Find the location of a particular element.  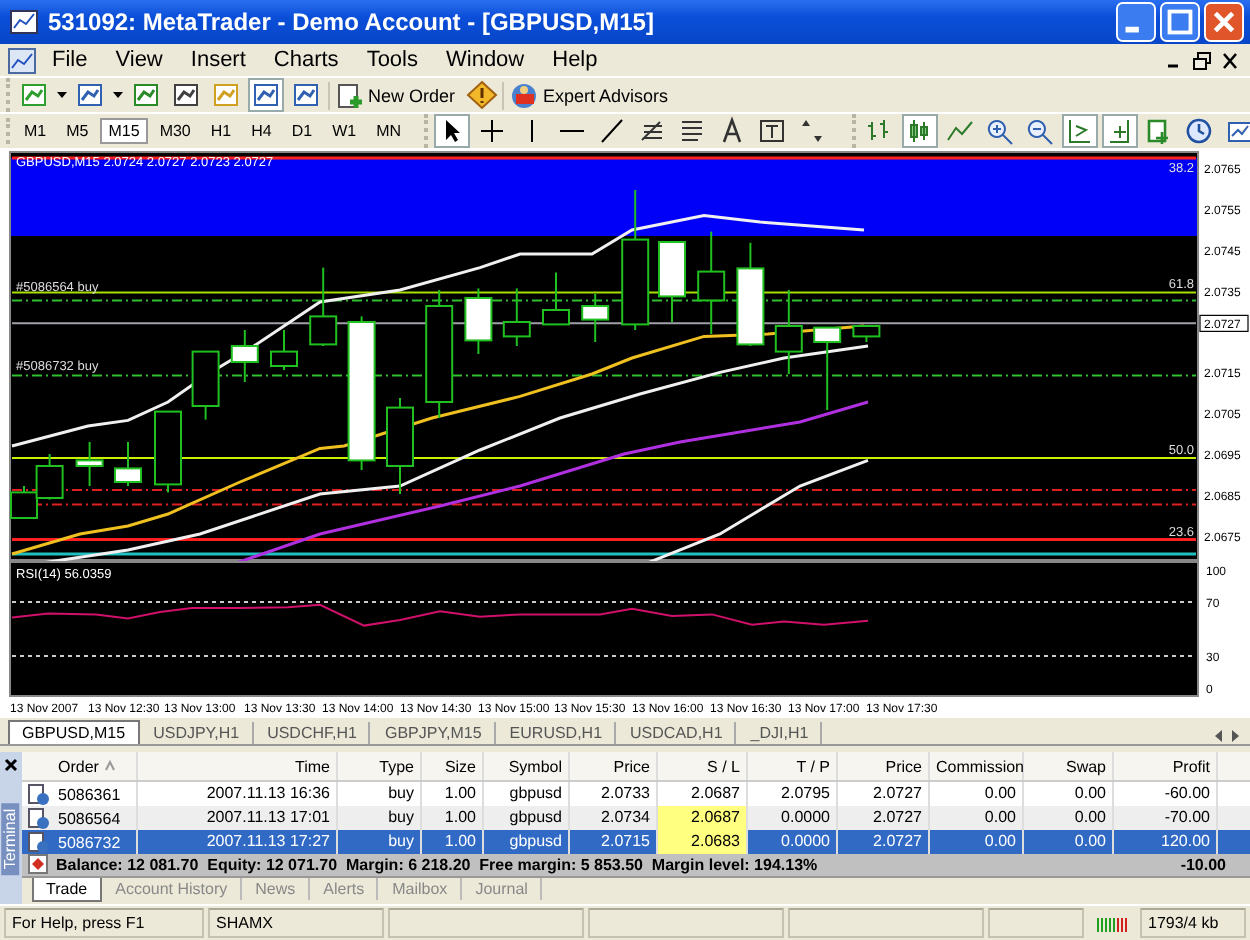

window-title: 531092: MetaTrader - Demo Account - [GBPUSD,M15] is located at coordinates (351, 22).